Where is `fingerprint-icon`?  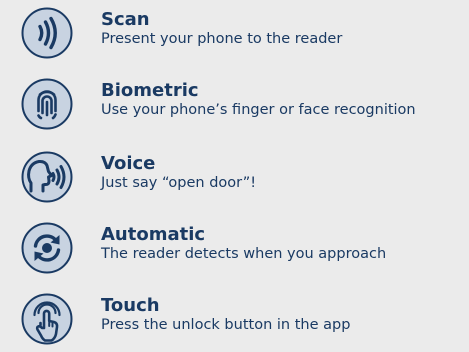
fingerprint-icon is located at coordinates (47, 104).